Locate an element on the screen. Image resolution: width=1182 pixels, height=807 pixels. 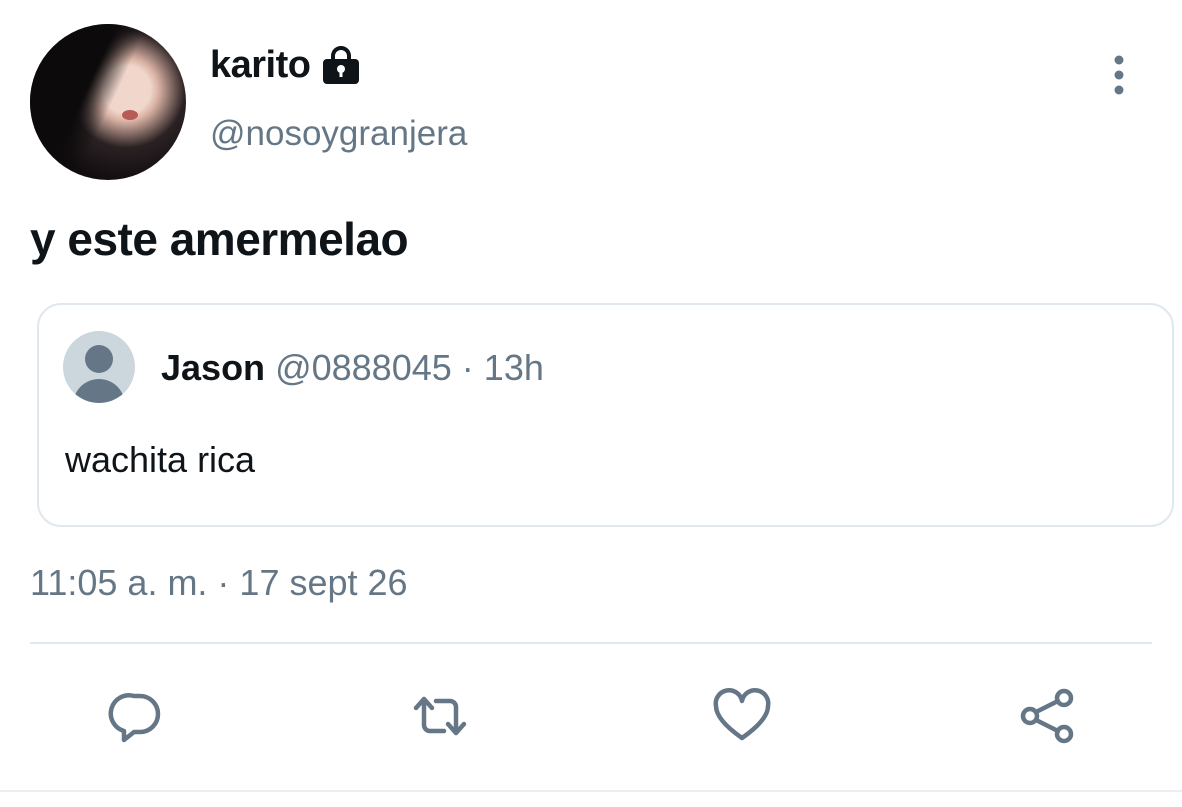
share-button is located at coordinates (1048, 716).